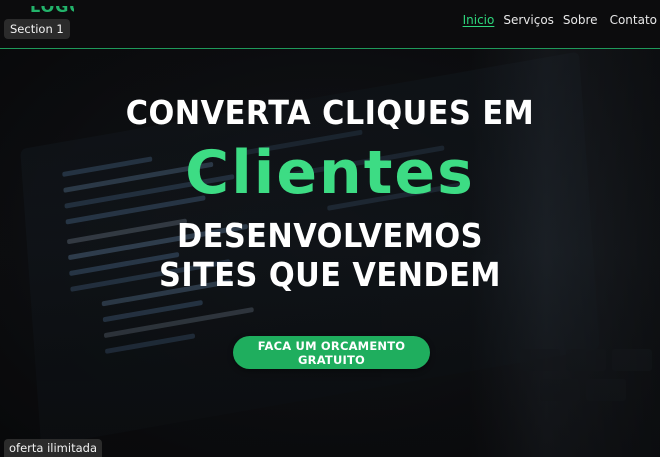 This screenshot has height=457, width=660. Describe the element at coordinates (331, 352) in the screenshot. I see `free-quote-button: FACA UM ORCAMENTO GRATUITO` at that location.